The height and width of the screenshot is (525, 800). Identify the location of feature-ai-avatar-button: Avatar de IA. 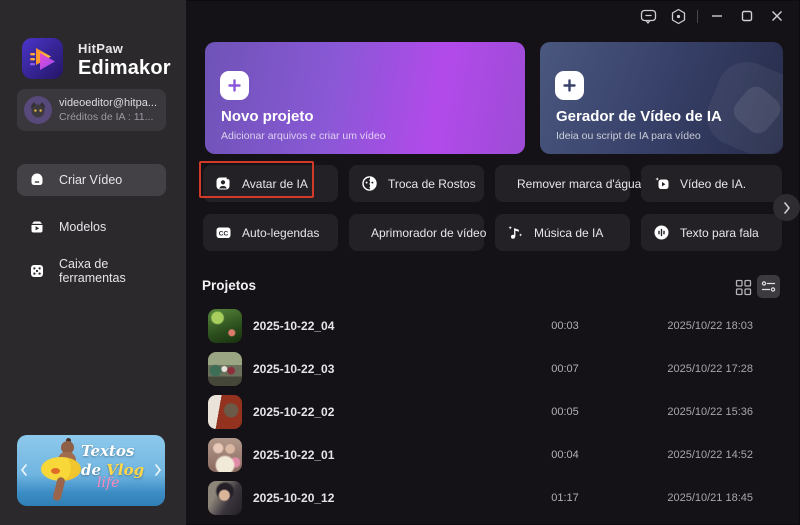
(270, 183).